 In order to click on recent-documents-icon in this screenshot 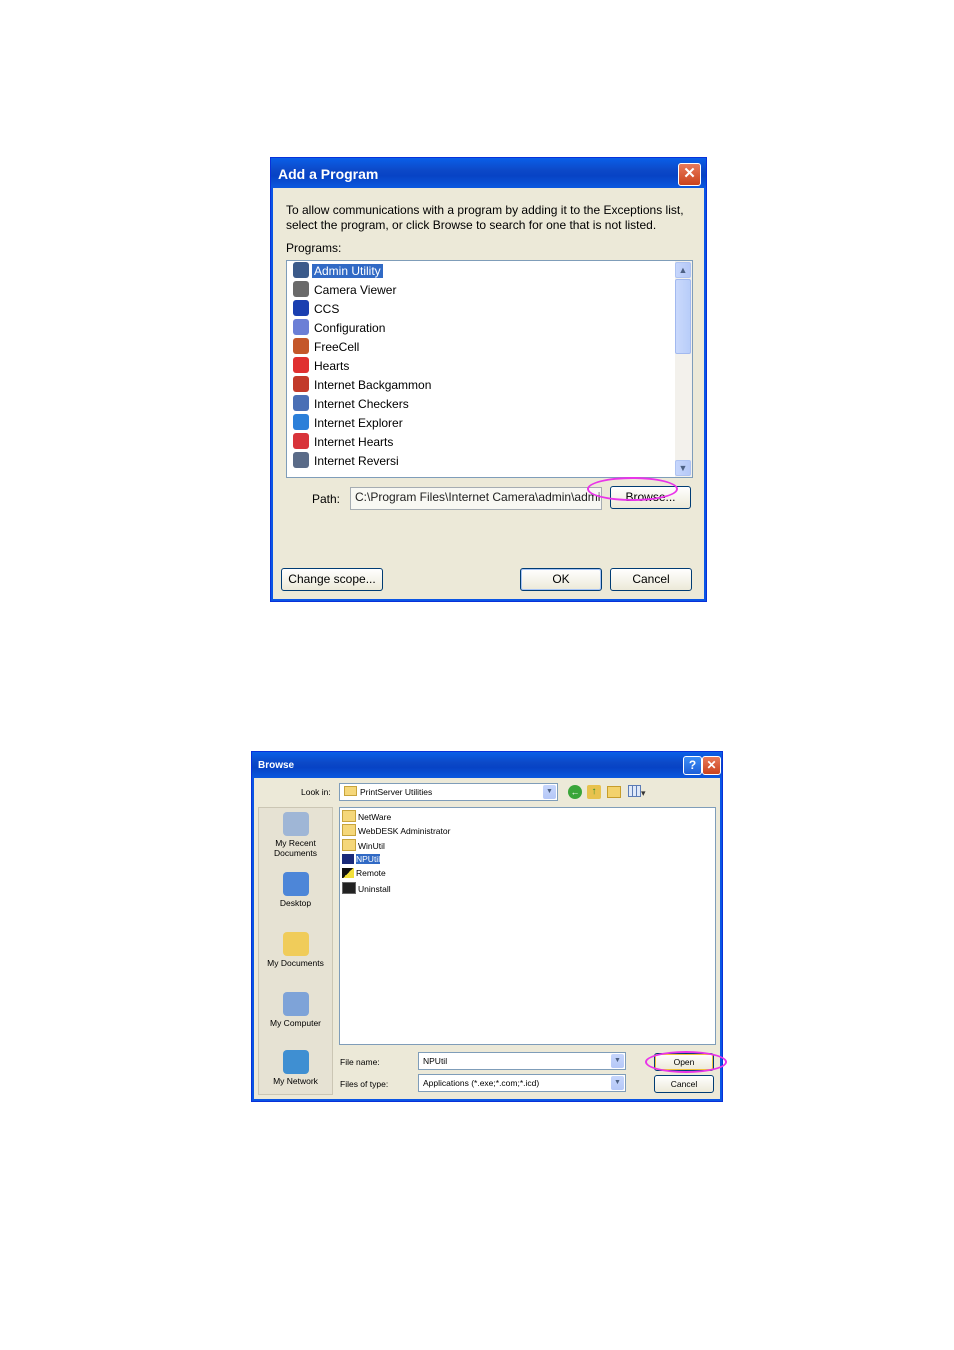, I will do `click(295, 824)`.